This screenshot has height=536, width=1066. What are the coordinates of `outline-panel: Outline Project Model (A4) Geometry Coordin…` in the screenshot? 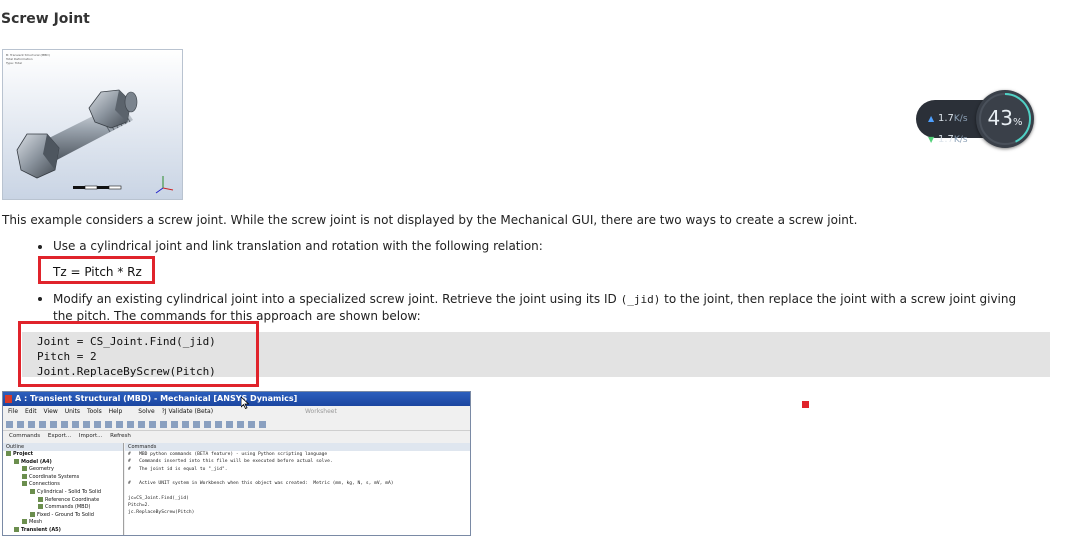 It's located at (63, 489).